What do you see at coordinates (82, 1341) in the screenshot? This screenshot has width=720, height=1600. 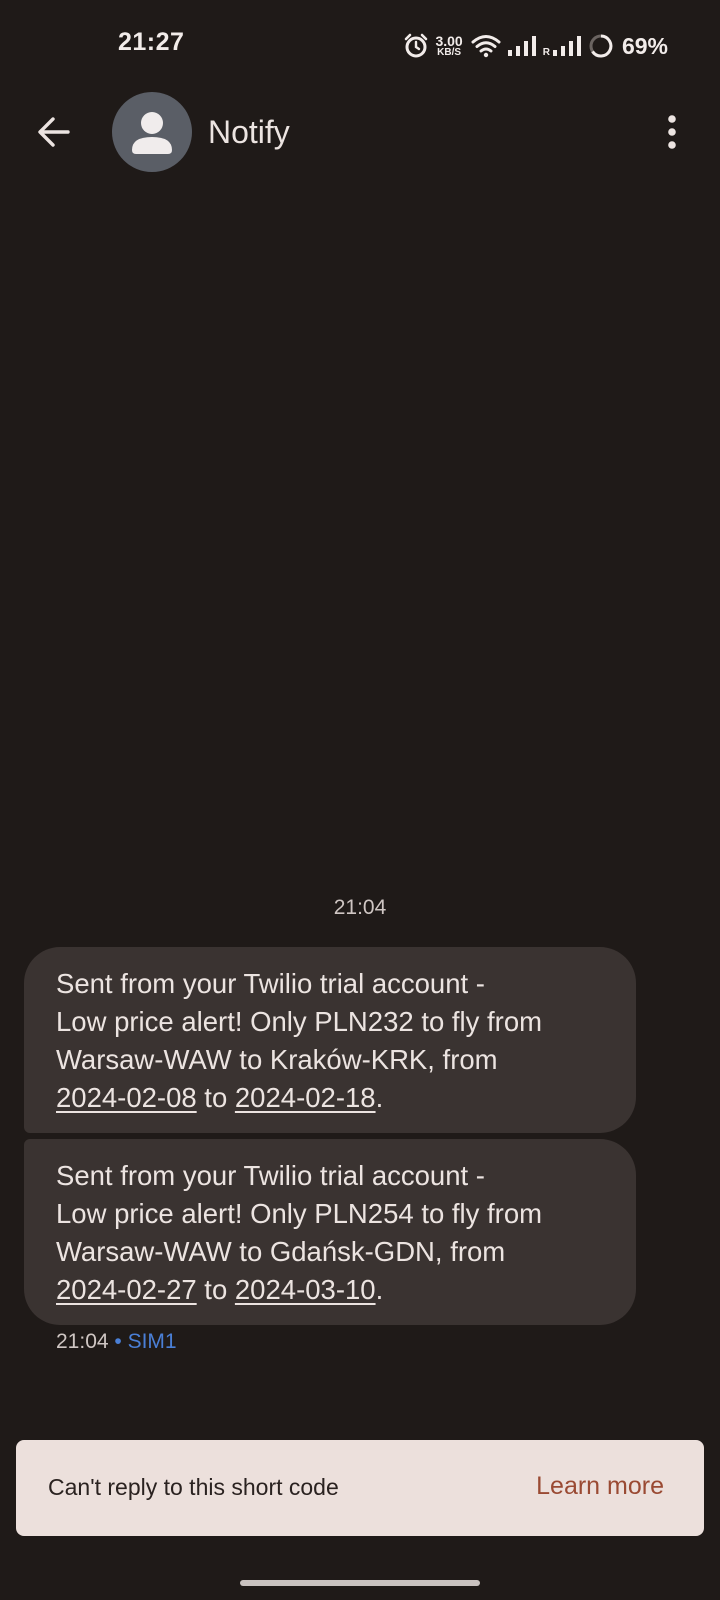 I see `message-time: 21:04` at bounding box center [82, 1341].